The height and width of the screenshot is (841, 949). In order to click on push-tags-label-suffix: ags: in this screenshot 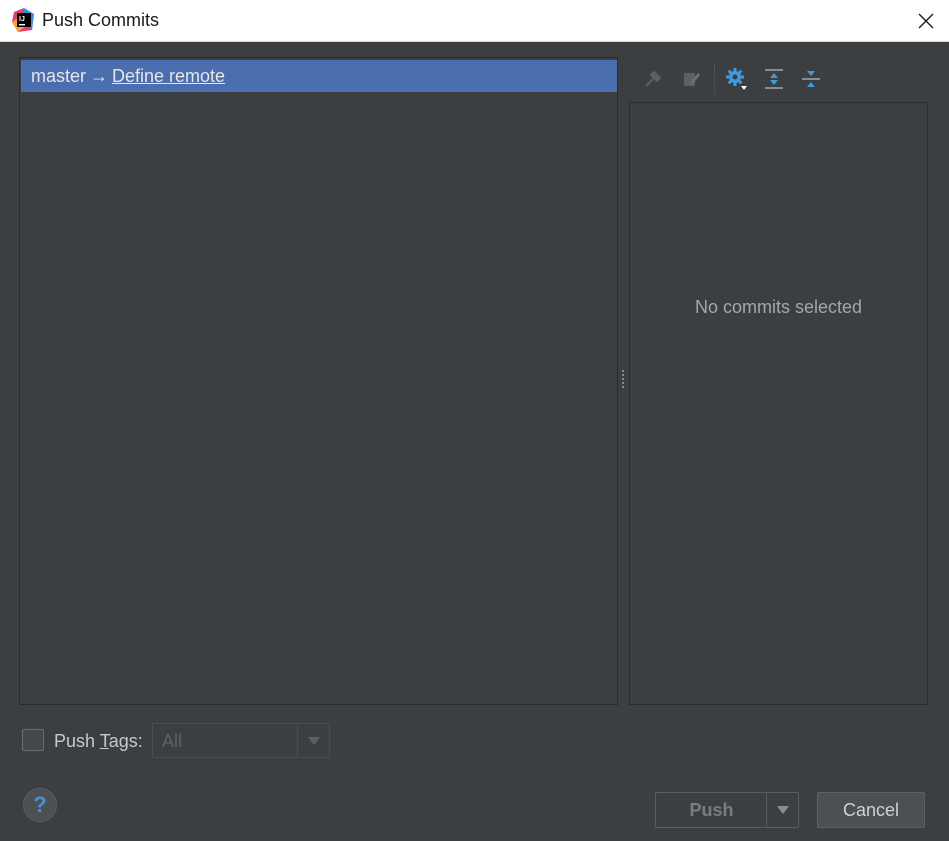, I will do `click(125, 741)`.